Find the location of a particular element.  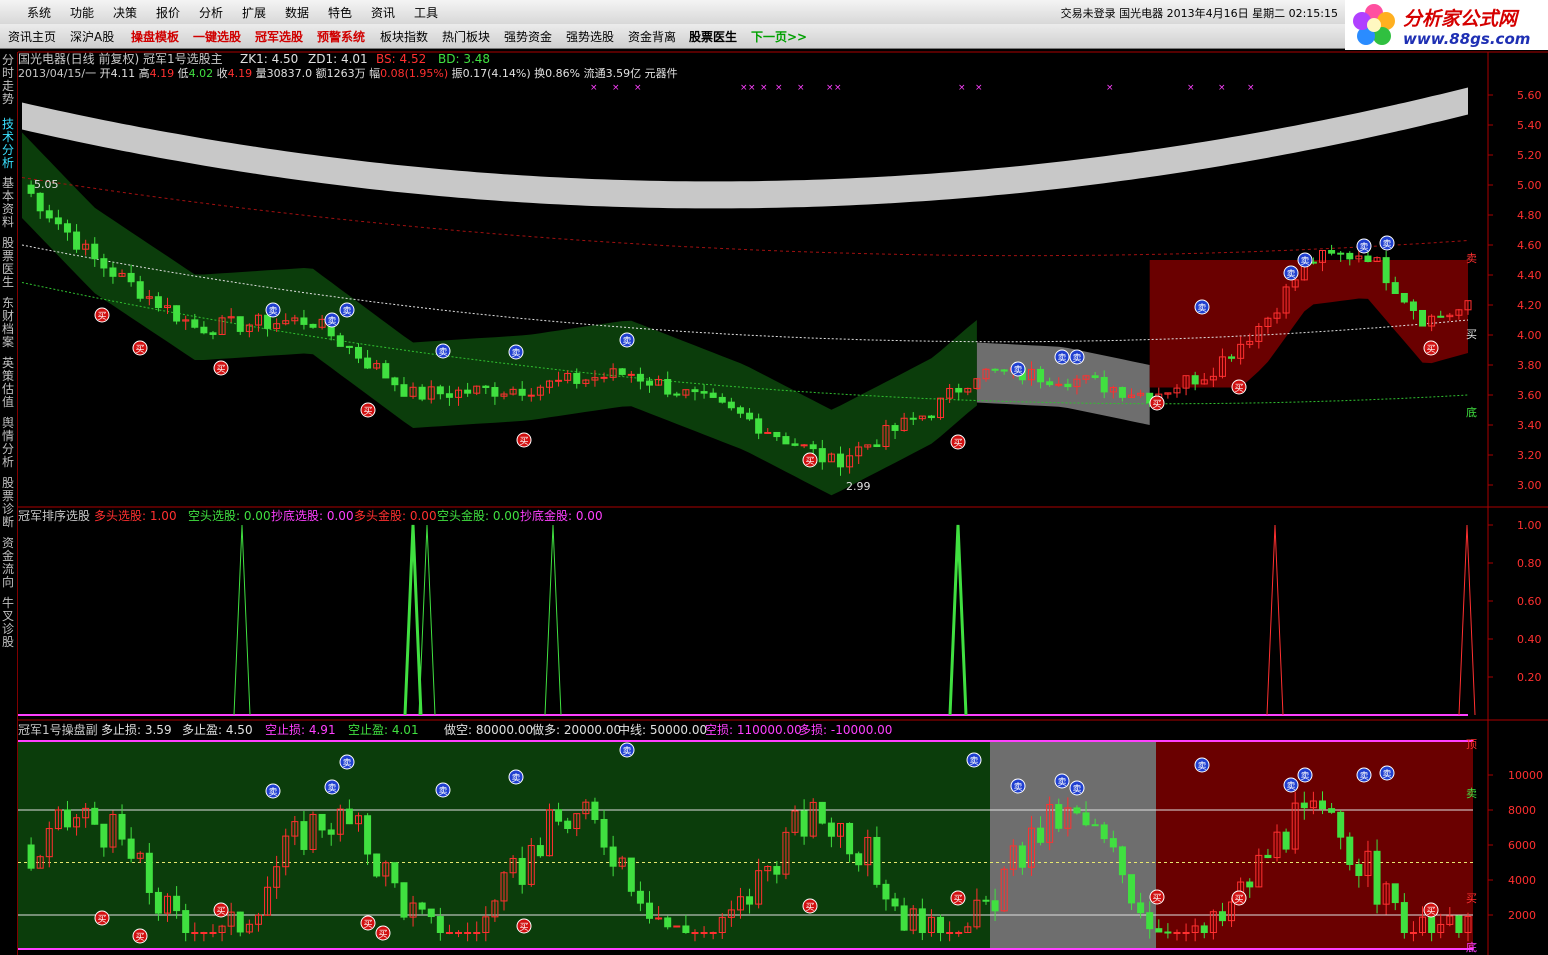

menu-special: 特色 is located at coordinates (340, 12).